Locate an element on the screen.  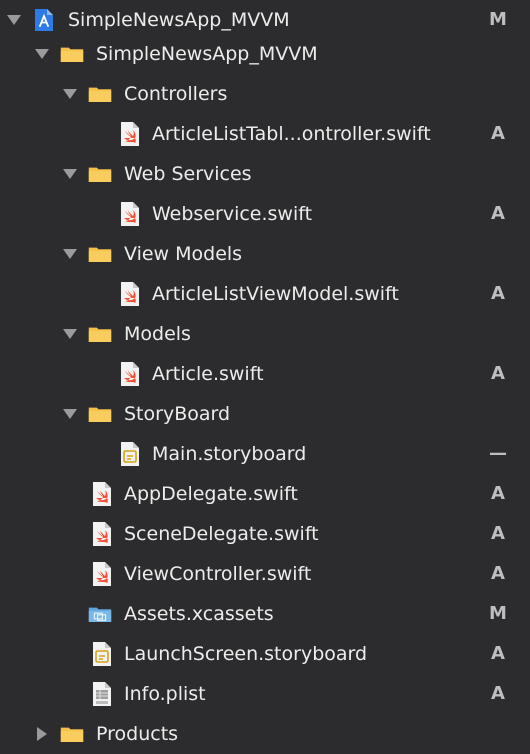
tree-row-file: ArticleListViewModel.swift A is located at coordinates (265, 294).